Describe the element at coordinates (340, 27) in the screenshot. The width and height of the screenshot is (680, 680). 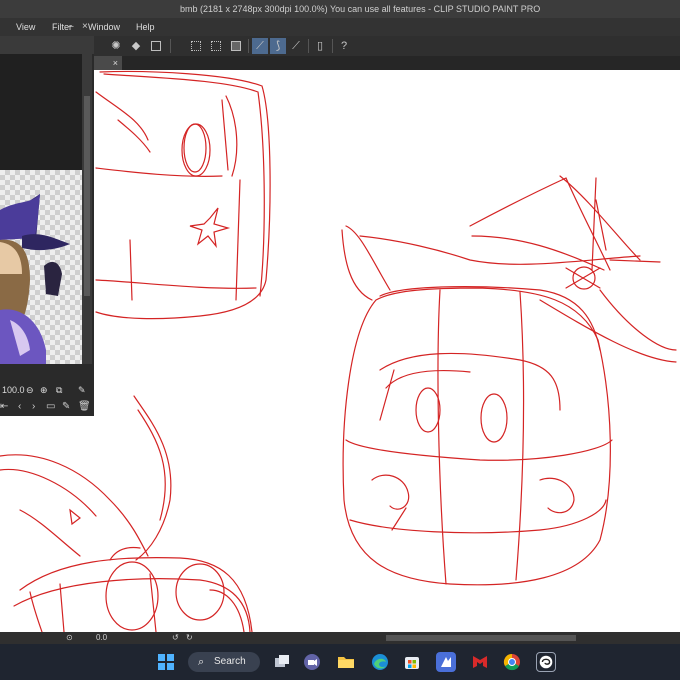
I see `menu-bar: – × View Filter Window Help` at that location.